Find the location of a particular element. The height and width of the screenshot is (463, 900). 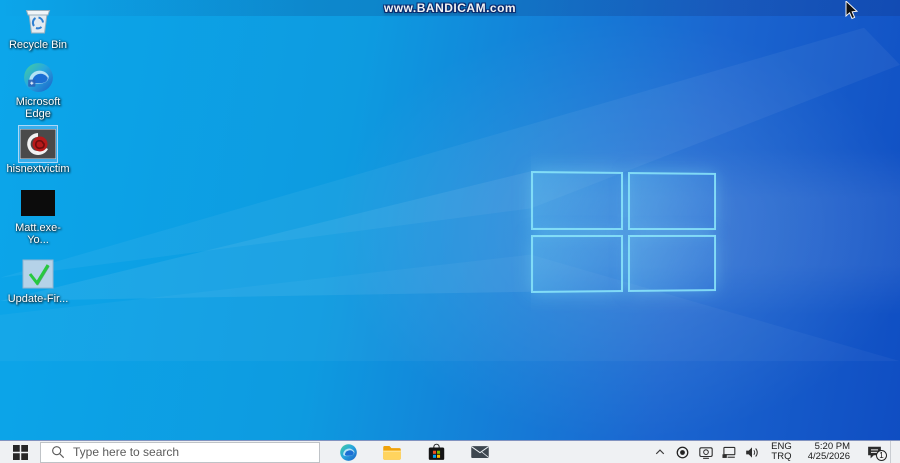

icon-label: hisnextvictim is located at coordinates (38, 169).